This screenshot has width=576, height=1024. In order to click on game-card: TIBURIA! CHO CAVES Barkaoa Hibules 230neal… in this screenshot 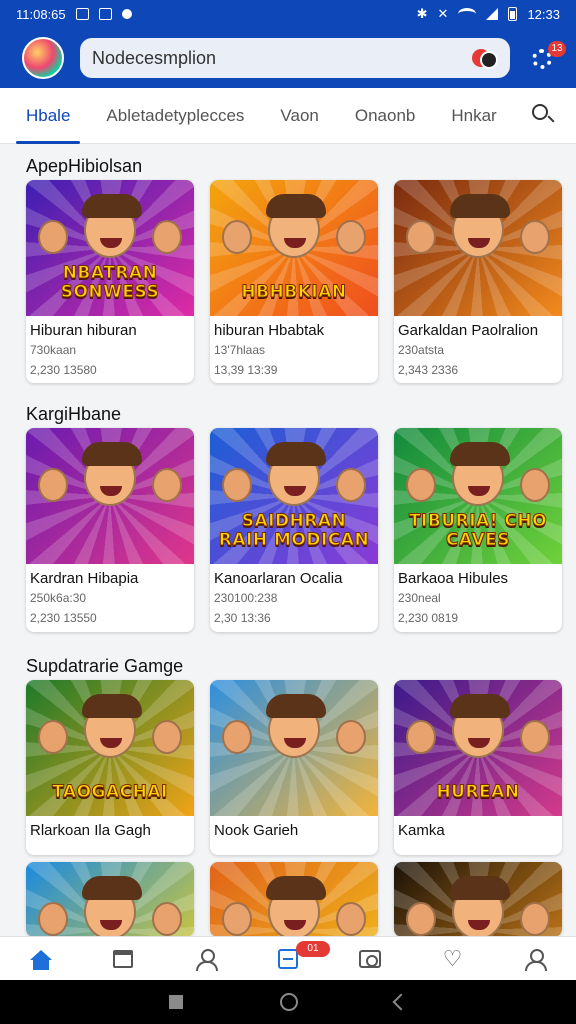, I will do `click(478, 530)`.